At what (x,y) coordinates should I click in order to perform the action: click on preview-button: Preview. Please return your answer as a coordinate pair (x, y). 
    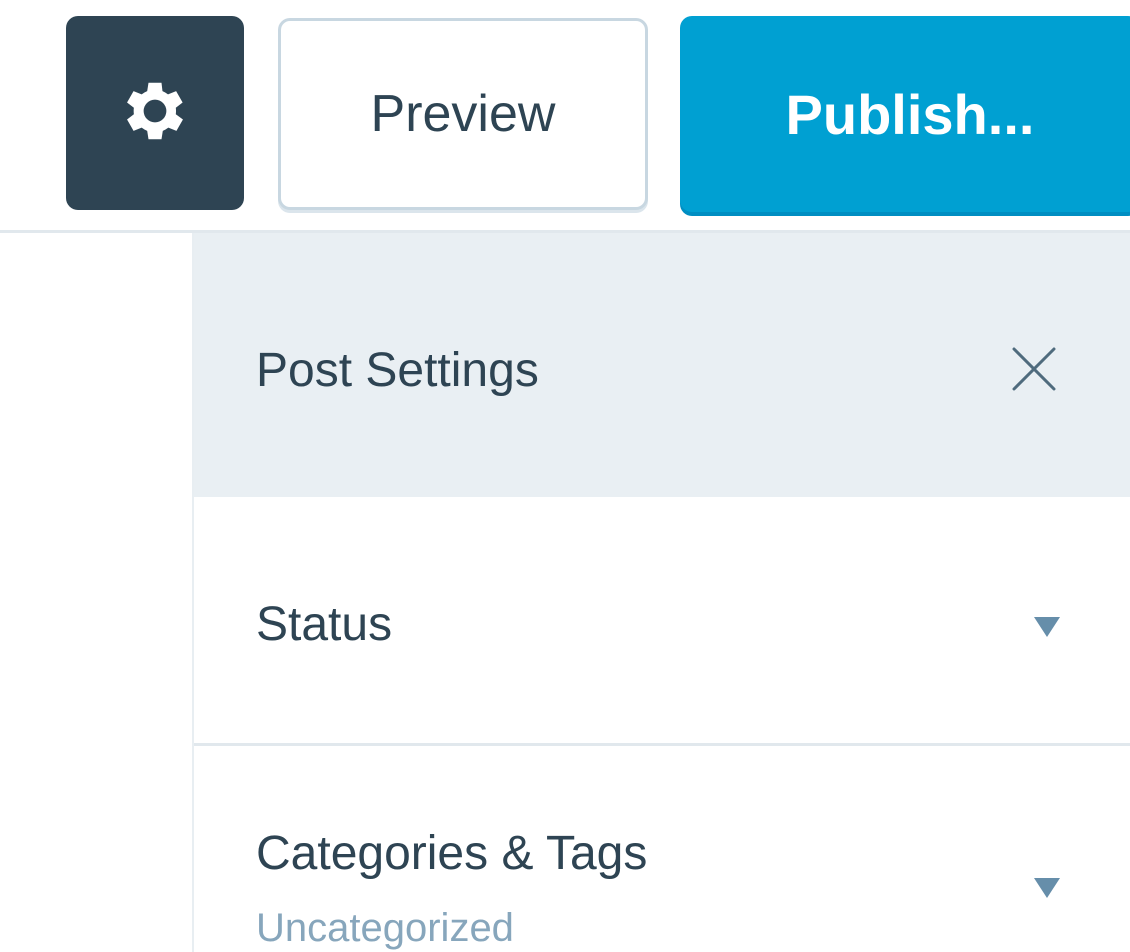
    Looking at the image, I should click on (463, 114).